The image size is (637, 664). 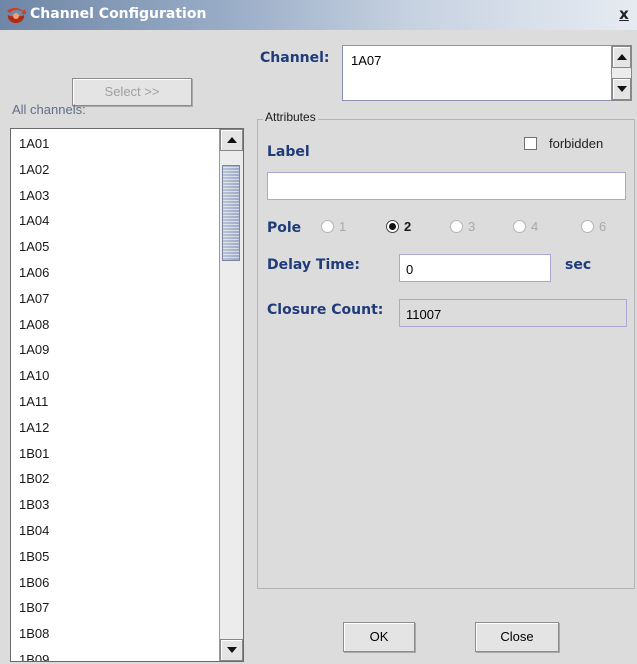 What do you see at coordinates (343, 226) in the screenshot?
I see `pole-radio-label-1: 1` at bounding box center [343, 226].